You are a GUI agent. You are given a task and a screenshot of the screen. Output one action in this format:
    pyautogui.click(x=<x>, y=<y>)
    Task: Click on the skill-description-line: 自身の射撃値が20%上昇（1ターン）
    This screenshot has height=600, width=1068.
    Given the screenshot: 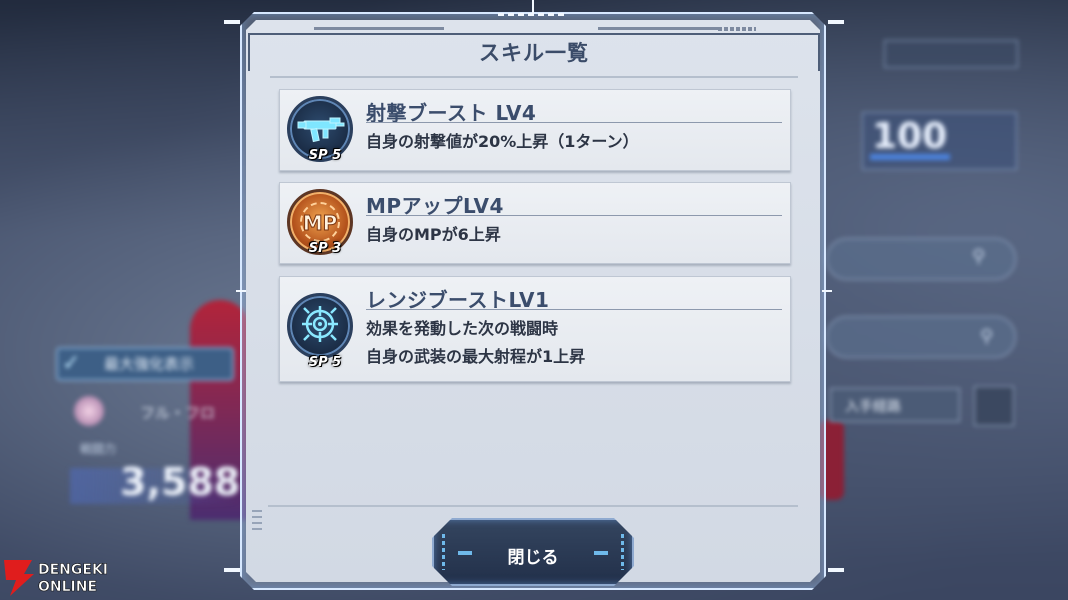 What is the action you would take?
    pyautogui.click(x=502, y=141)
    